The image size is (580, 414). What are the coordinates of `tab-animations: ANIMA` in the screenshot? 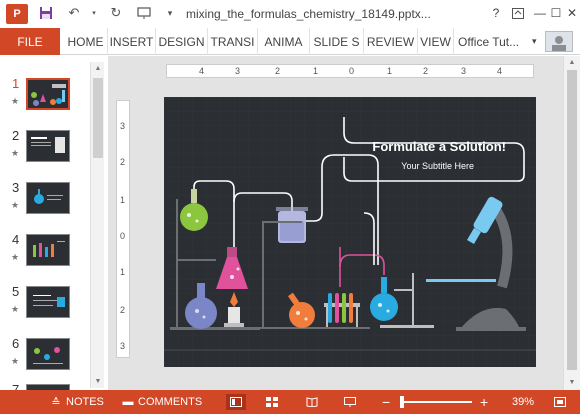 It's located at (284, 41).